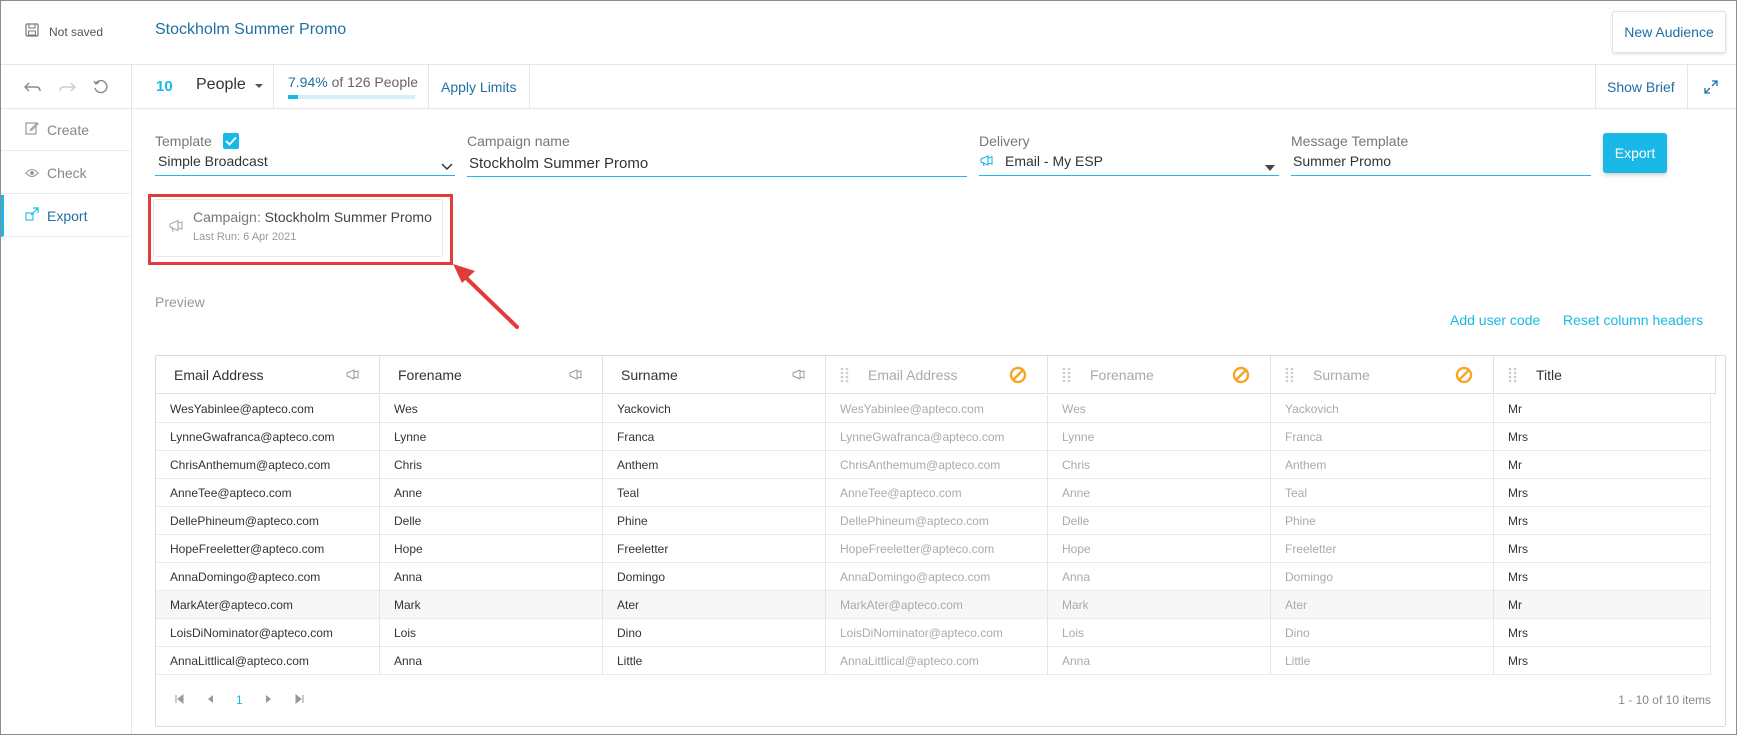 The width and height of the screenshot is (1737, 735). I want to click on table-cell: Mr, so click(1602, 409).